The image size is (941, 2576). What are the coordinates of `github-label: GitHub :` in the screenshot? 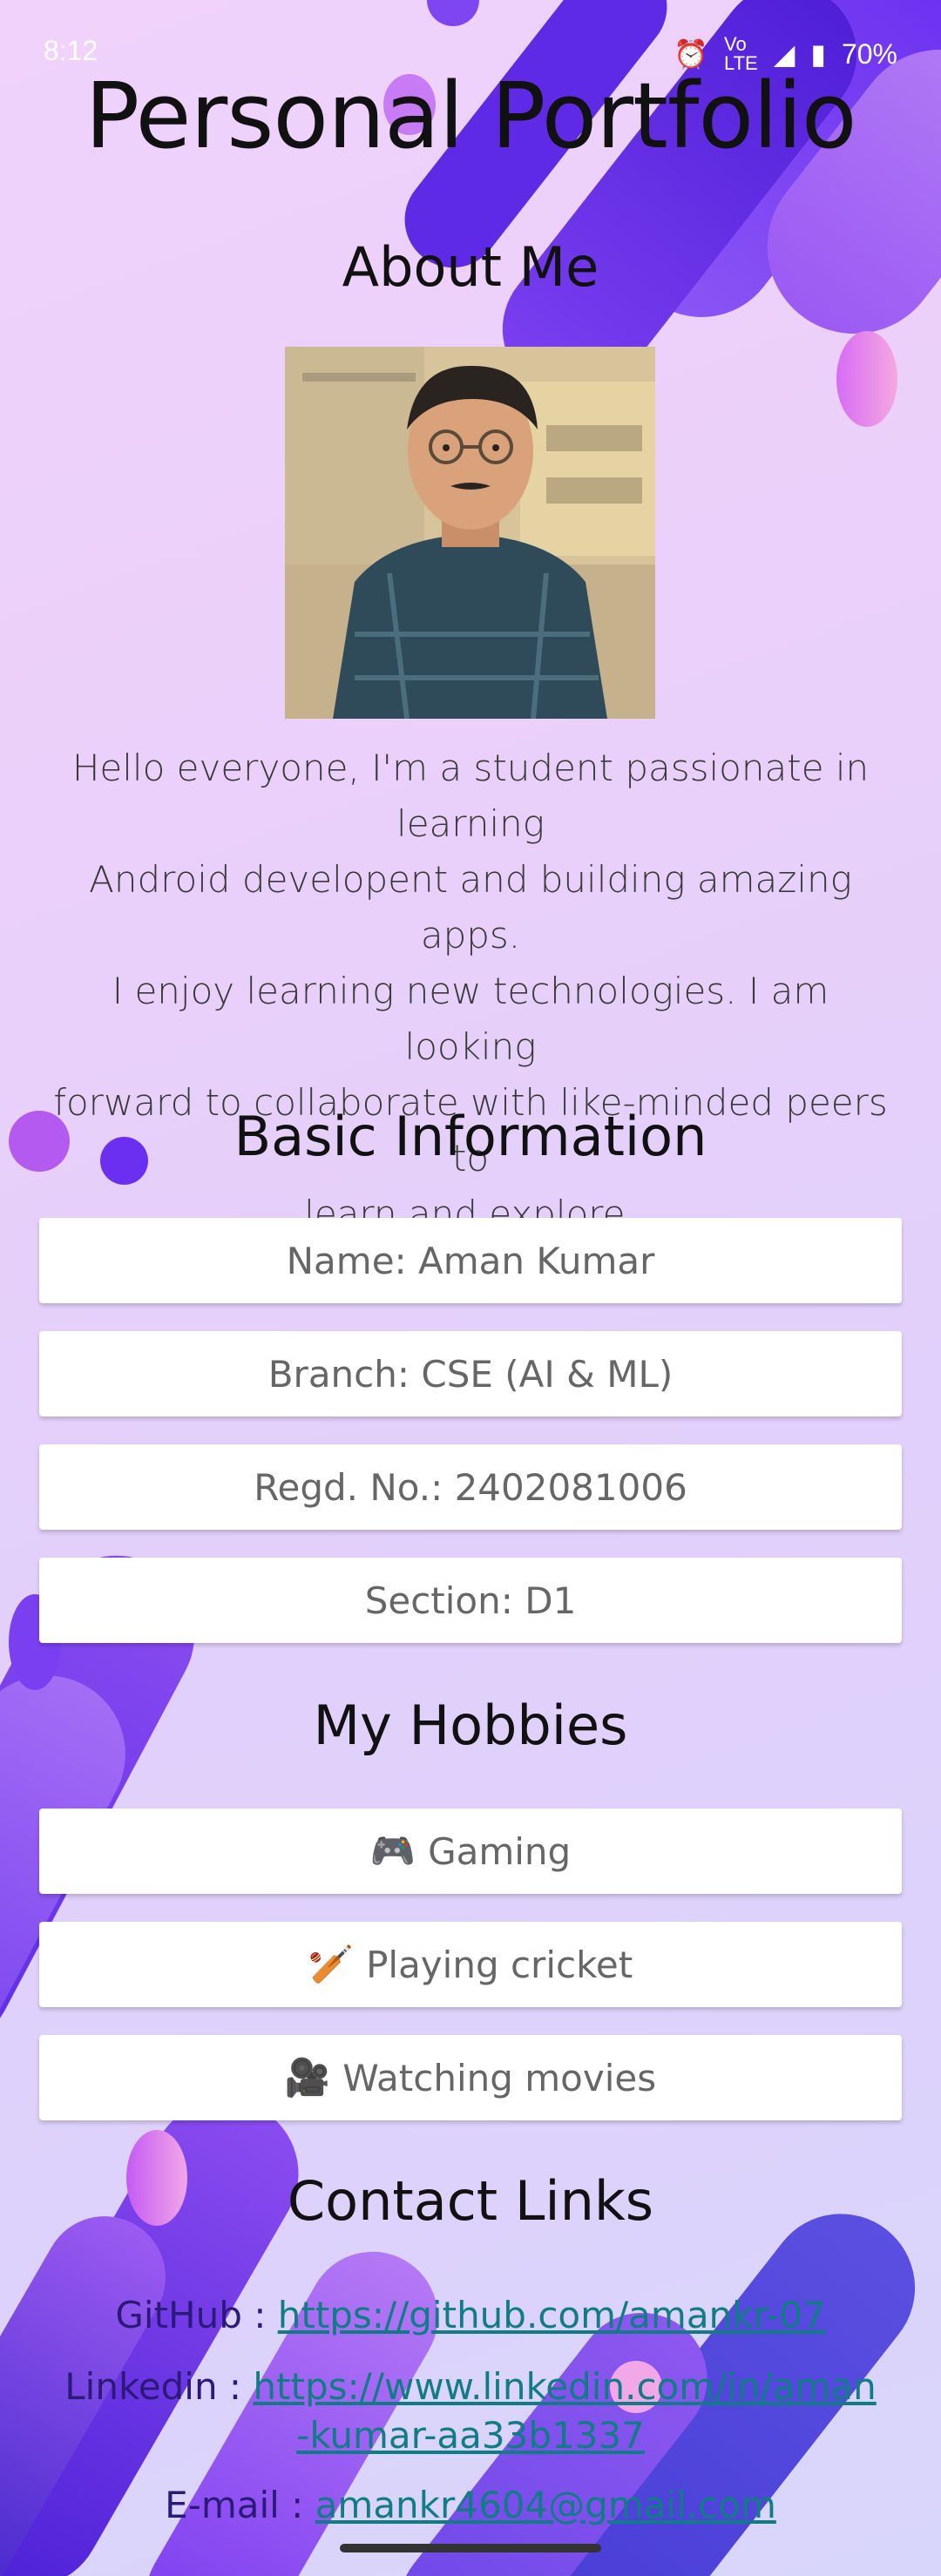 It's located at (196, 2315).